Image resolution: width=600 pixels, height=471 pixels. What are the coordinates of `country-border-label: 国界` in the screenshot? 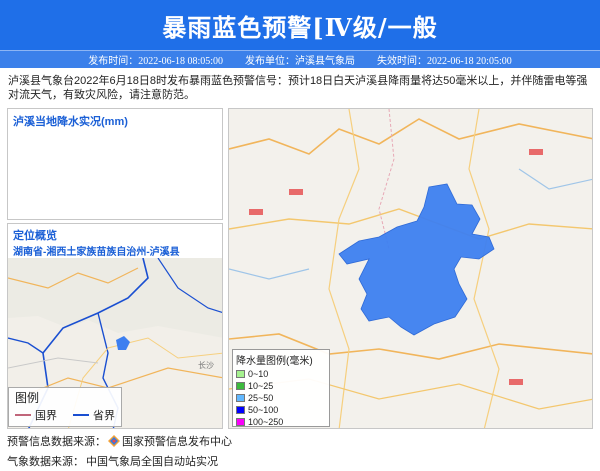 It's located at (46, 416).